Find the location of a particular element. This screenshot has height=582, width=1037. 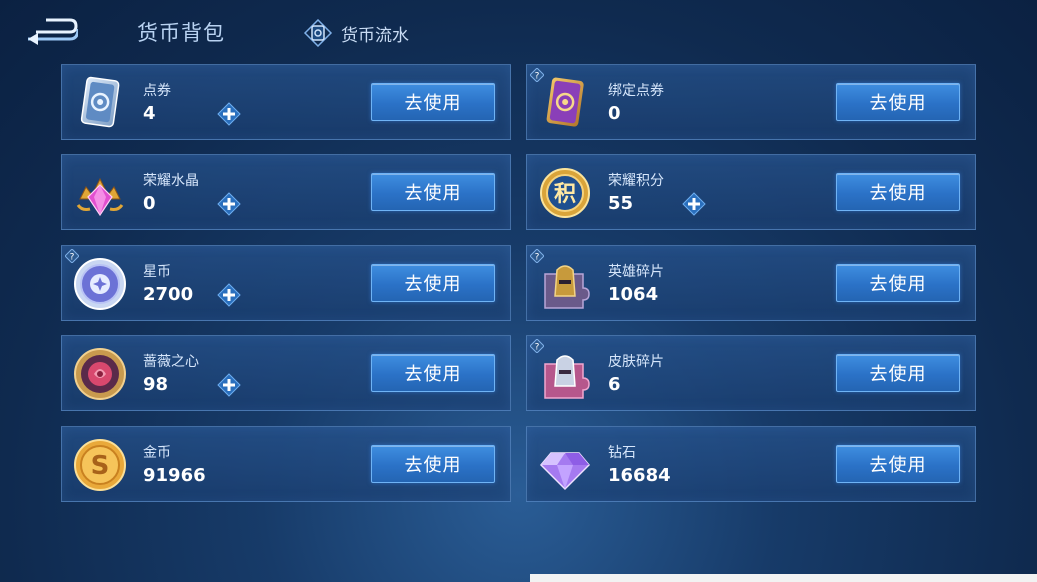

currency-name: 英雄碎片 is located at coordinates (636, 272).